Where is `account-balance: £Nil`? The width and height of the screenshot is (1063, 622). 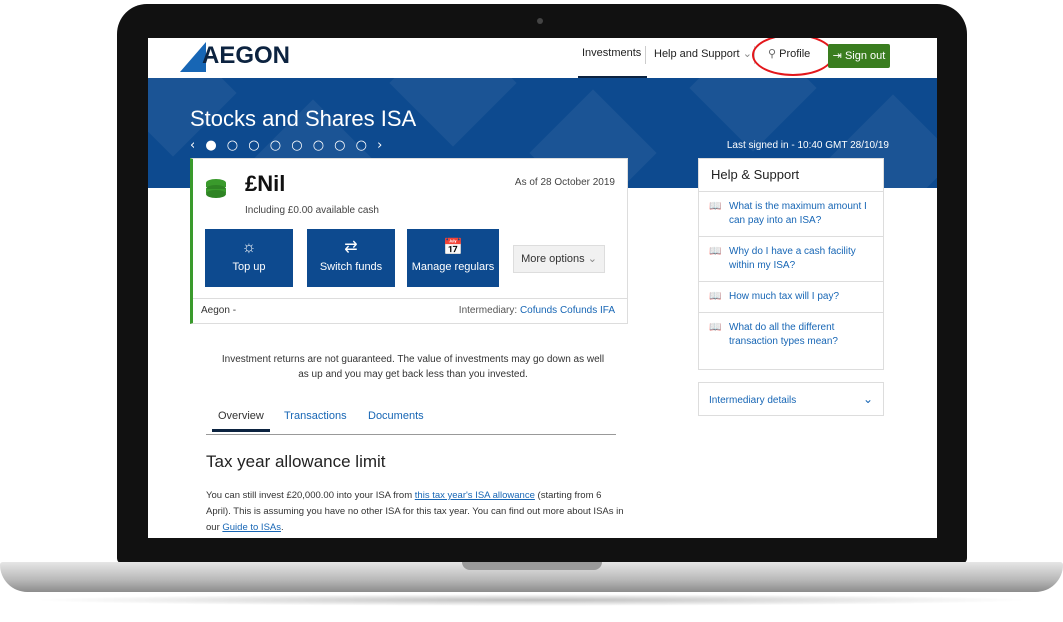 account-balance: £Nil is located at coordinates (265, 183).